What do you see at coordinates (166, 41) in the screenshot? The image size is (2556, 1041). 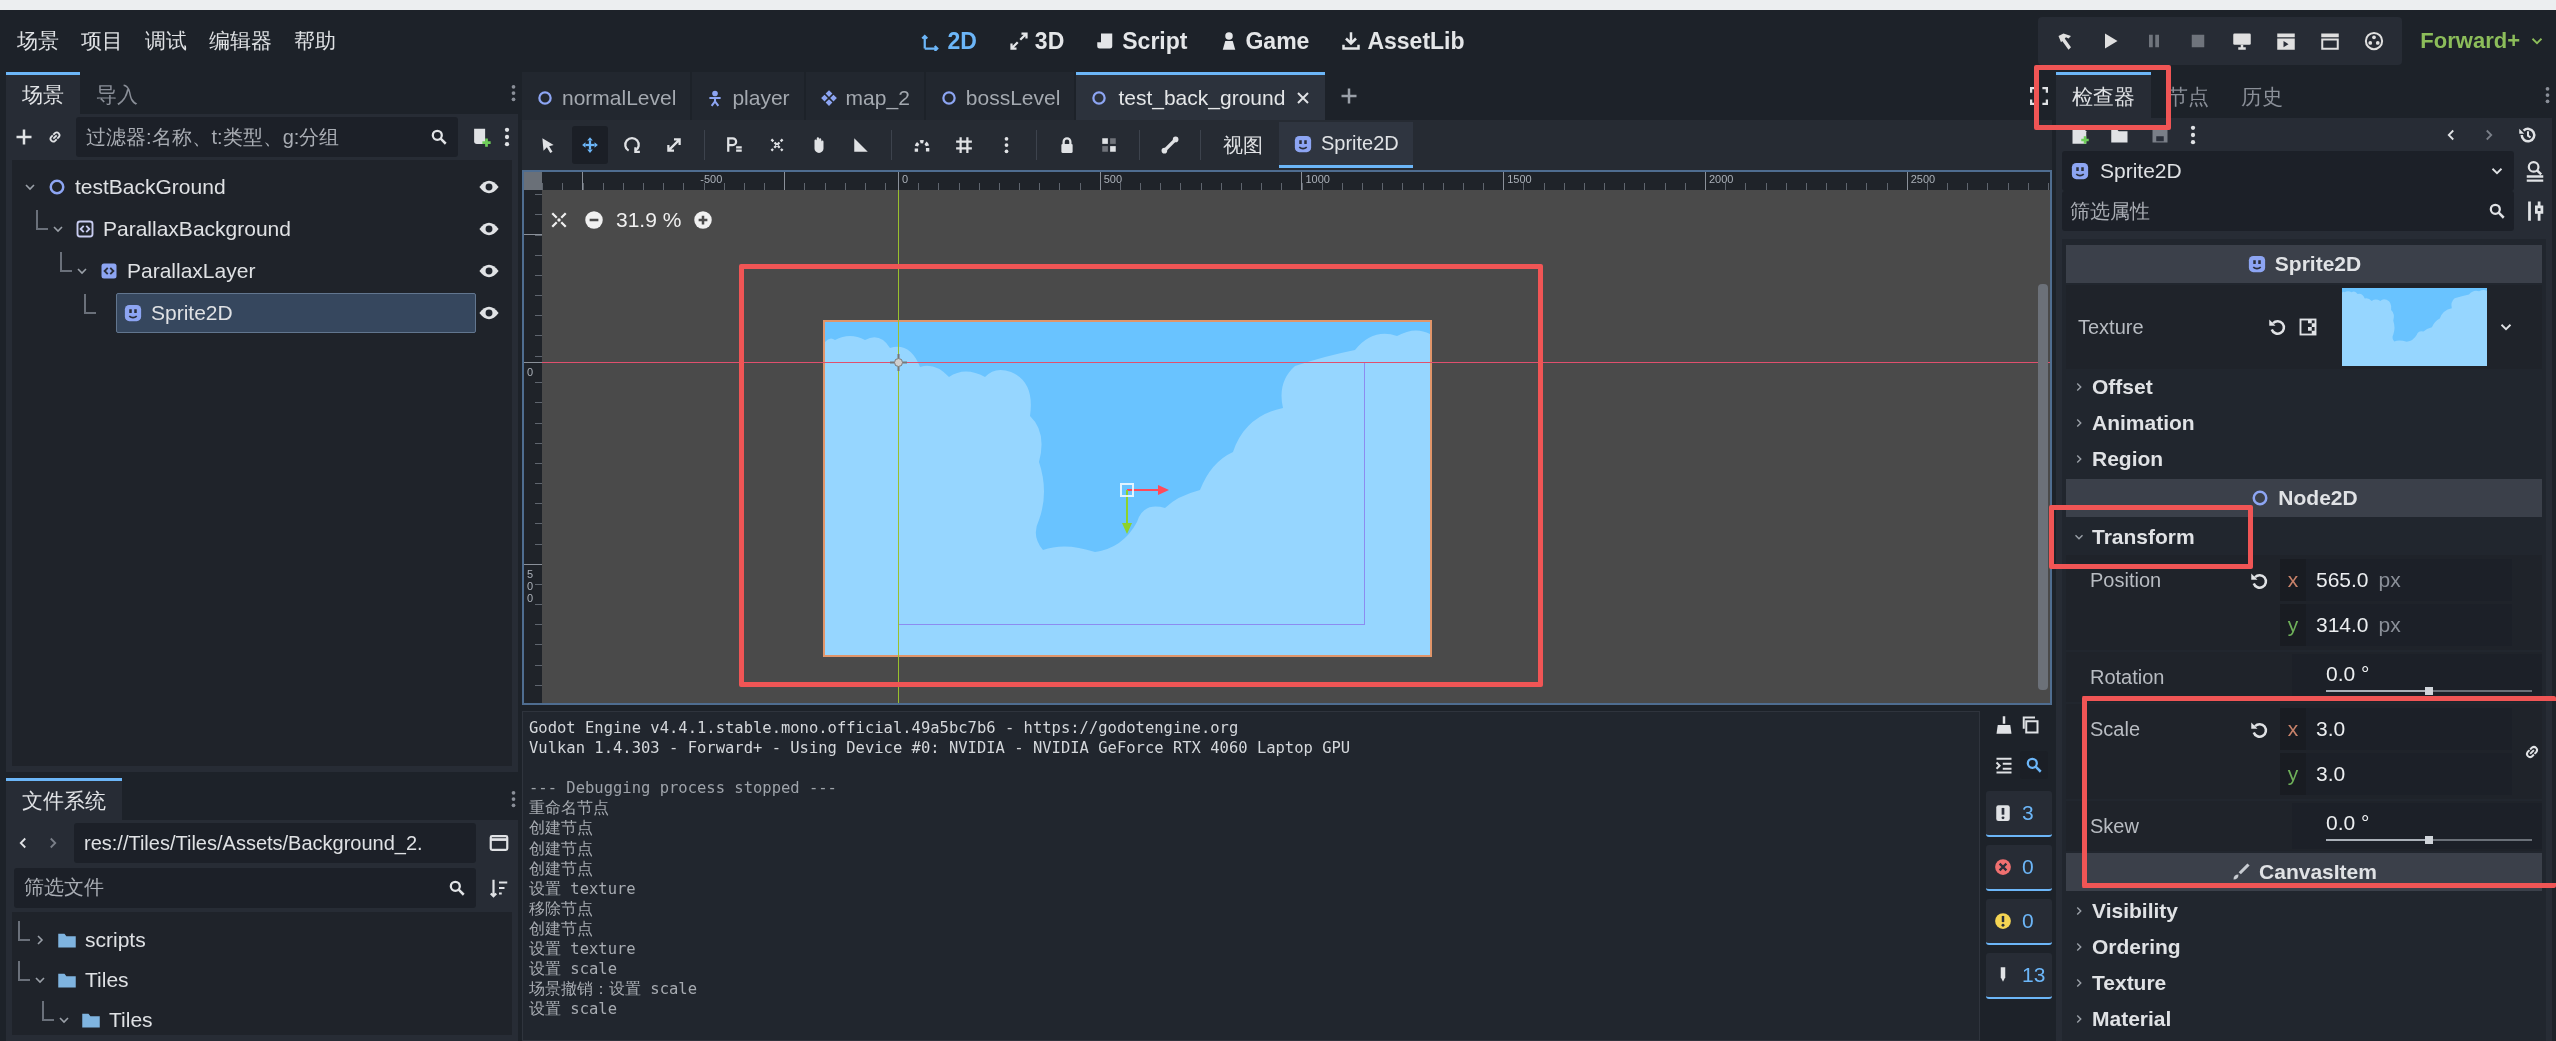 I see `menu-item: 调试` at bounding box center [166, 41].